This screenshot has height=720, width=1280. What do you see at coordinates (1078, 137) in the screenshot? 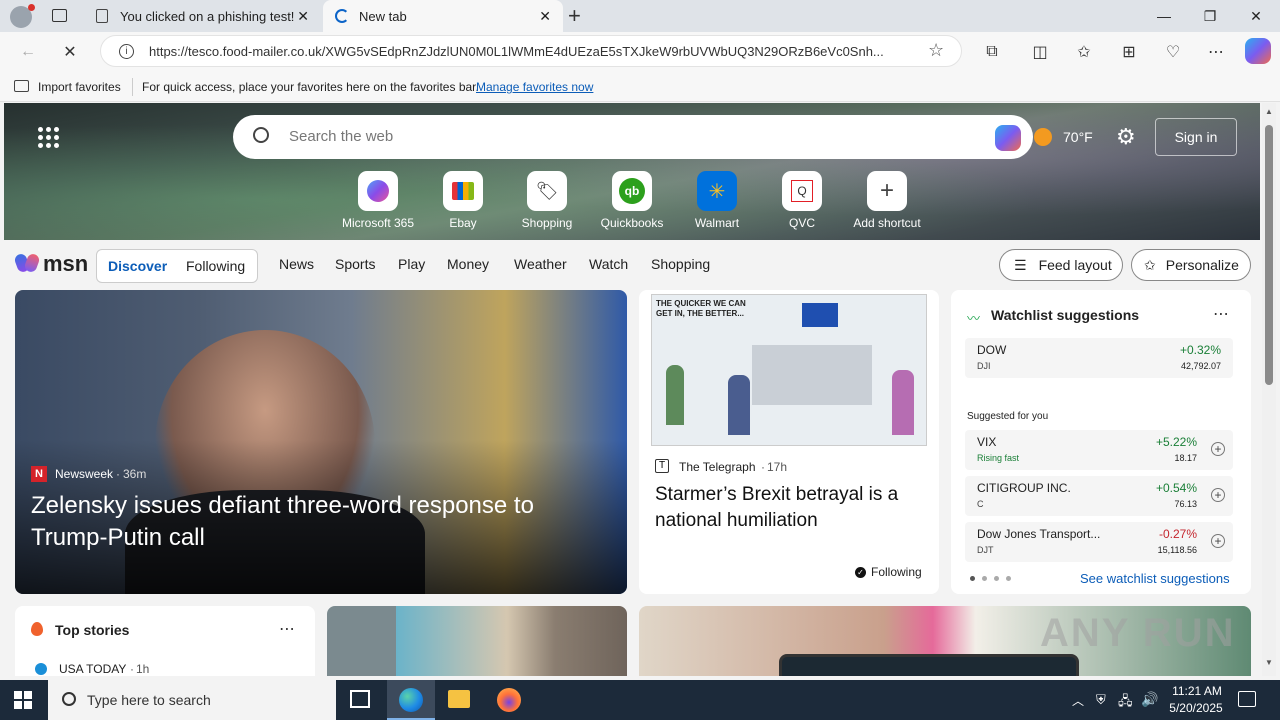
I see `weather-temp: 70°F` at bounding box center [1078, 137].